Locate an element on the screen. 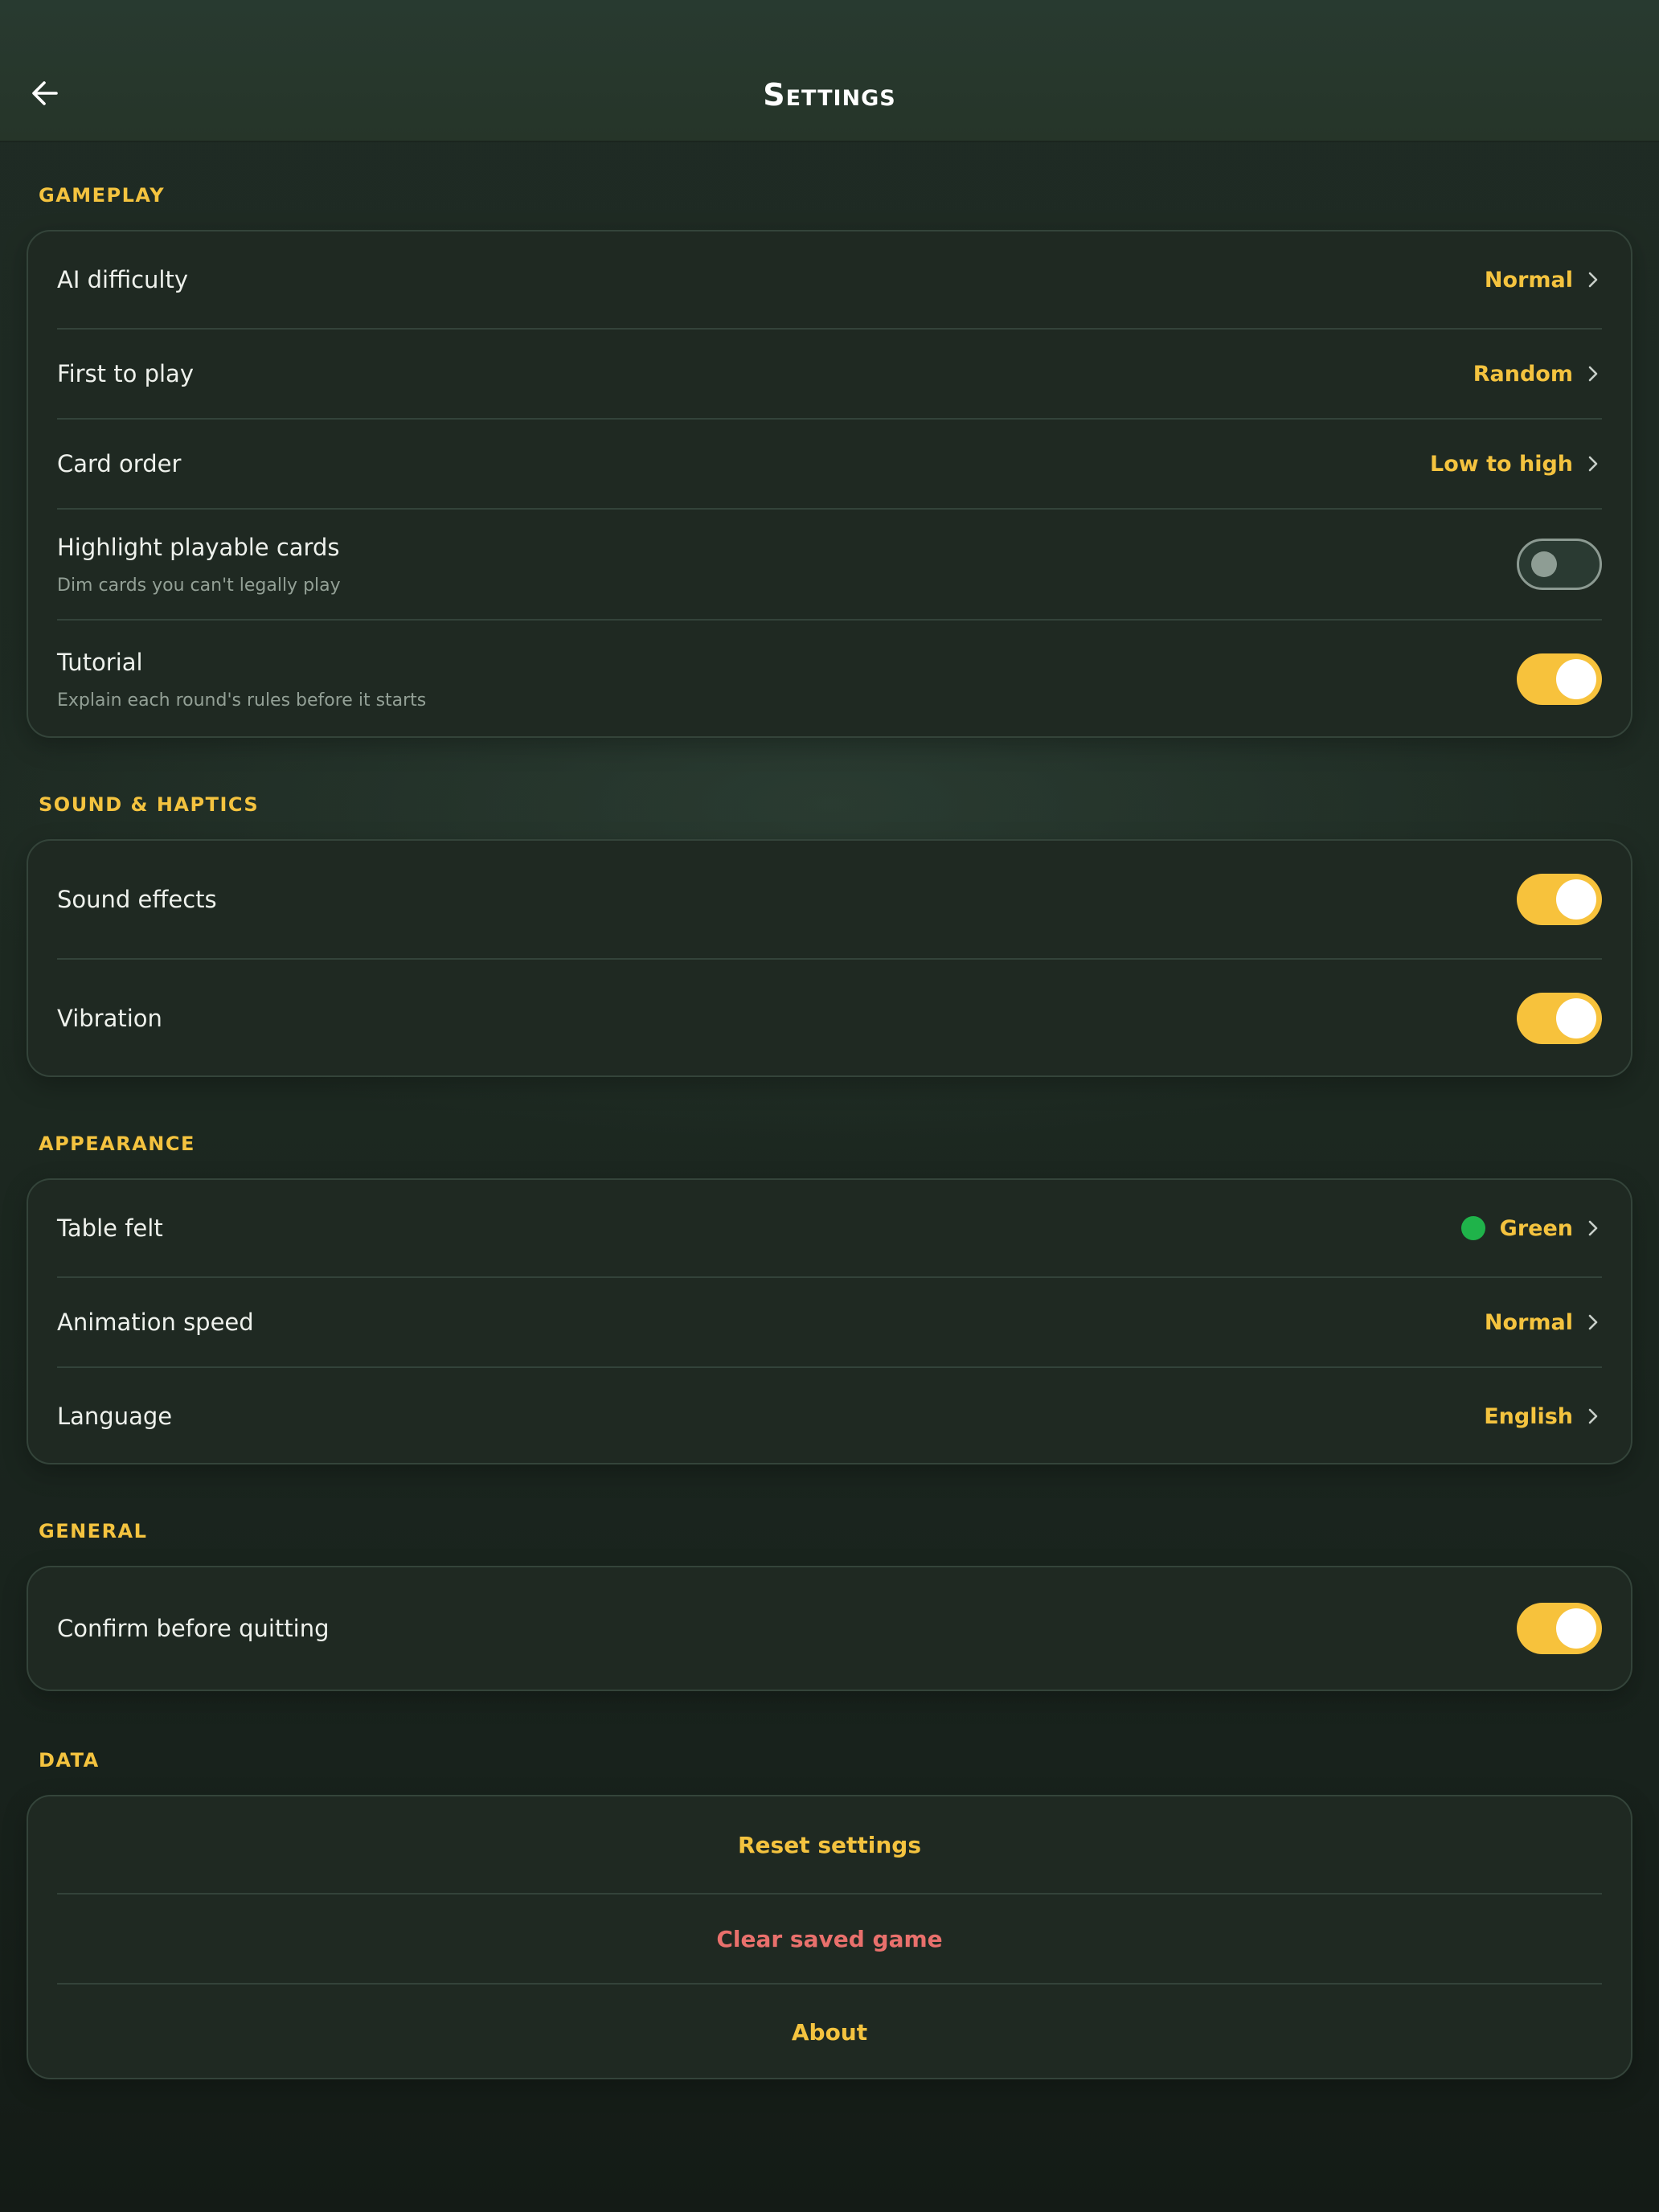 The image size is (1659, 2212). section-label-gameplay: GAMEPLAY is located at coordinates (102, 195).